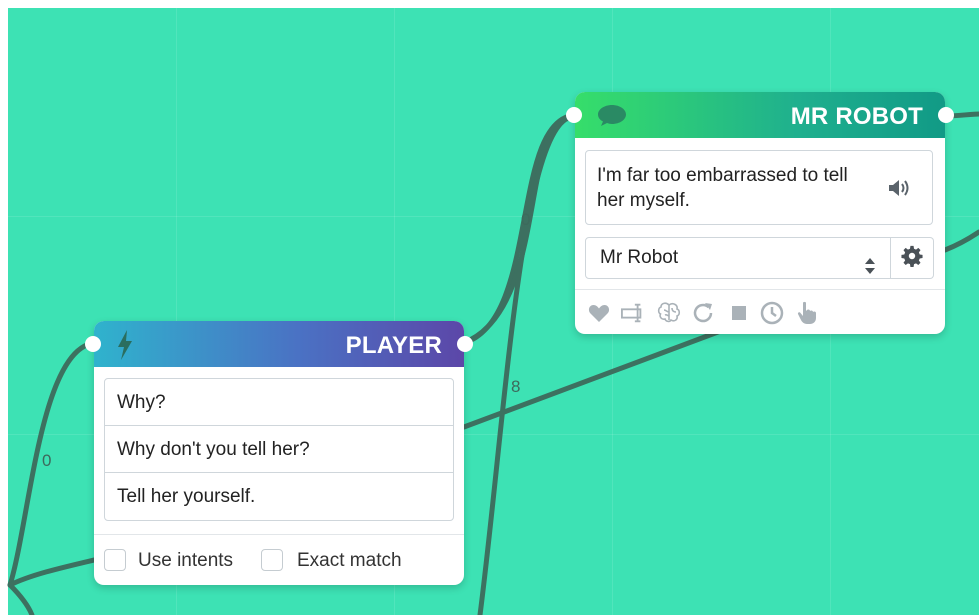  Describe the element at coordinates (772, 313) in the screenshot. I see `clock-icon` at that location.